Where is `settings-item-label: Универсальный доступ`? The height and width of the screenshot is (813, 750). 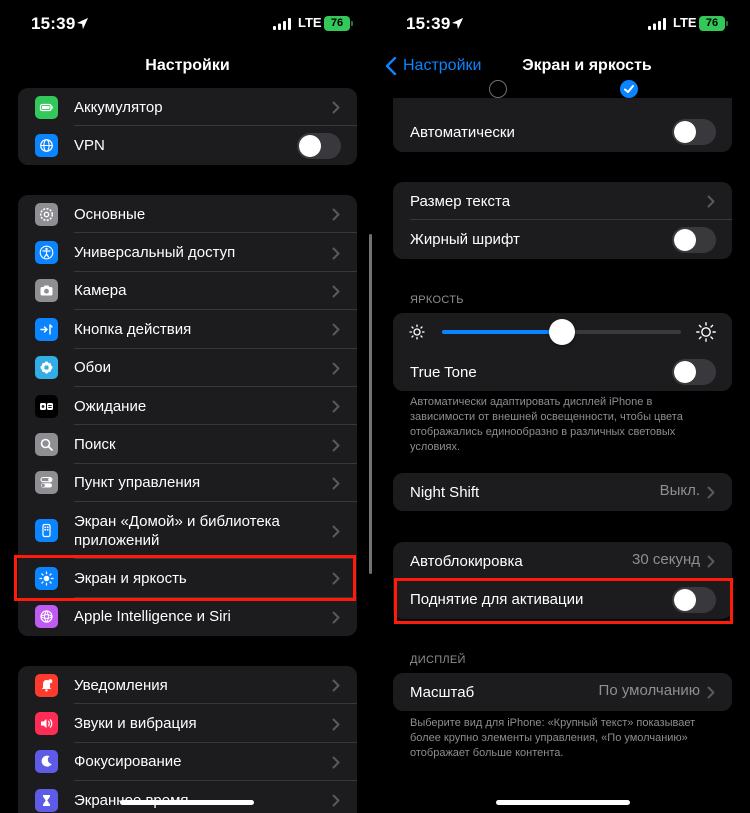 settings-item-label: Универсальный доступ is located at coordinates (155, 253).